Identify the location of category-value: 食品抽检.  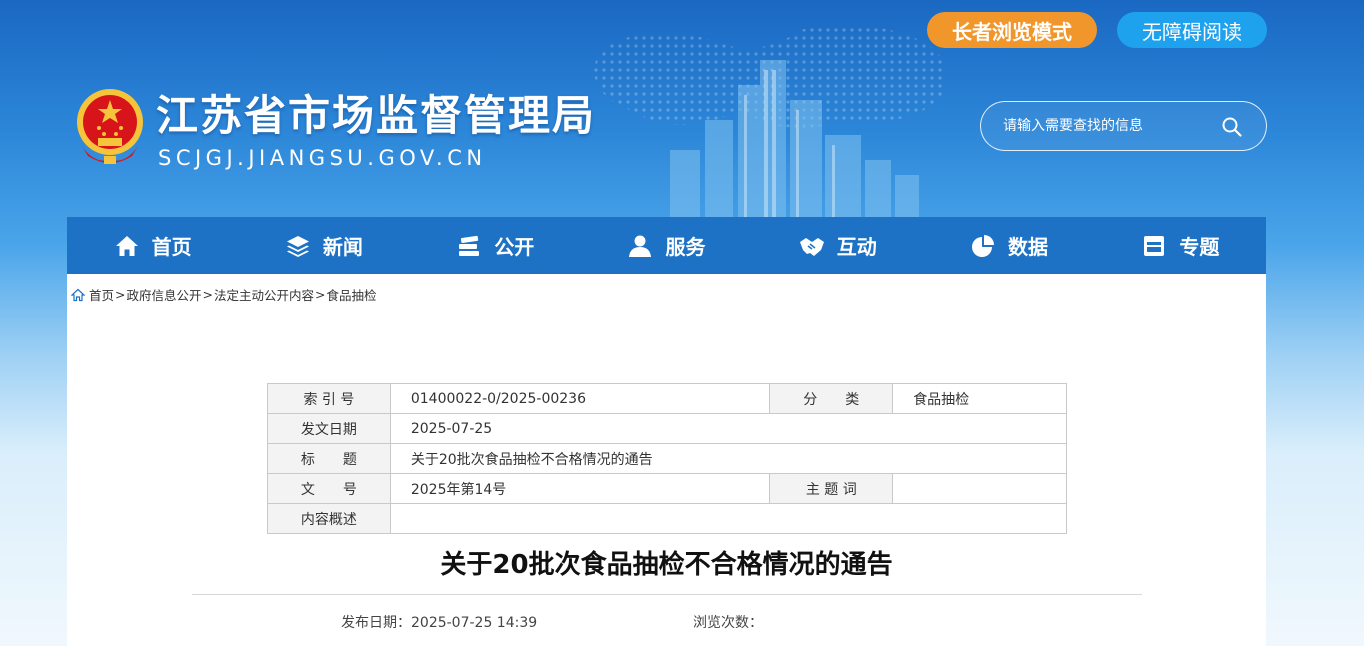
(980, 399).